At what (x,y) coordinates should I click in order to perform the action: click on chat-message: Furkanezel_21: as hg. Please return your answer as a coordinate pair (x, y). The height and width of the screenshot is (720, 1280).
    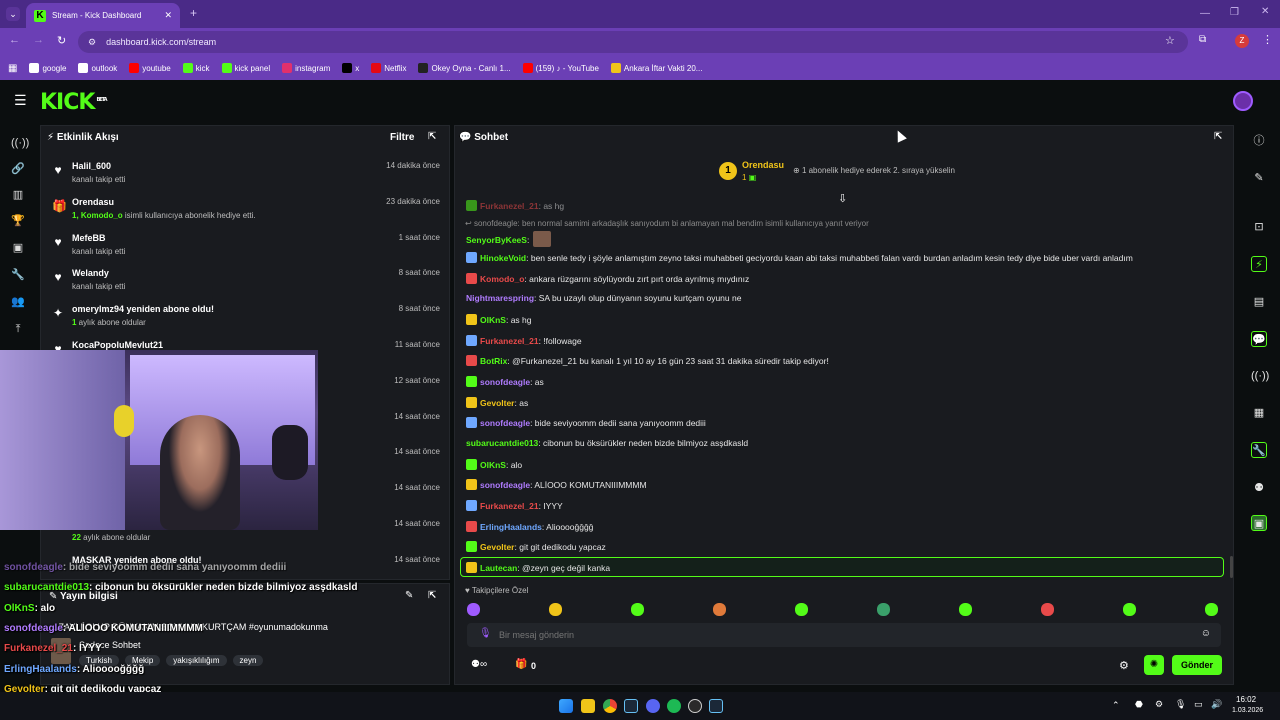
    Looking at the image, I should click on (515, 205).